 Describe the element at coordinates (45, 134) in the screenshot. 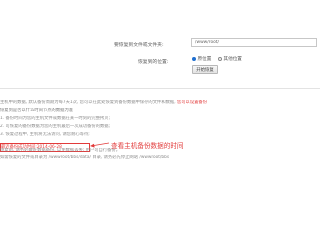

I see `note-line: 3. 恢复过程中, 主机将无法访问, 请您耐心等待;` at that location.